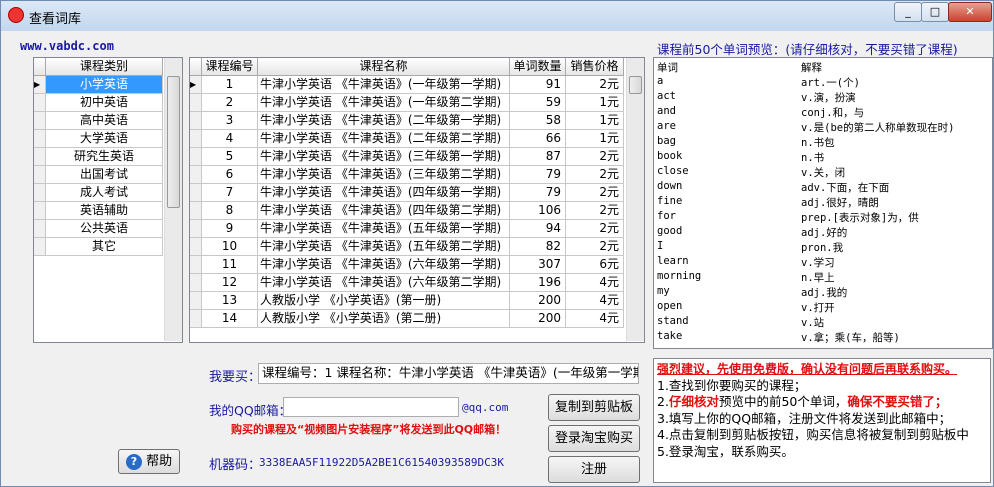 The image size is (994, 487). I want to click on category-item: 大学英语, so click(99, 139).